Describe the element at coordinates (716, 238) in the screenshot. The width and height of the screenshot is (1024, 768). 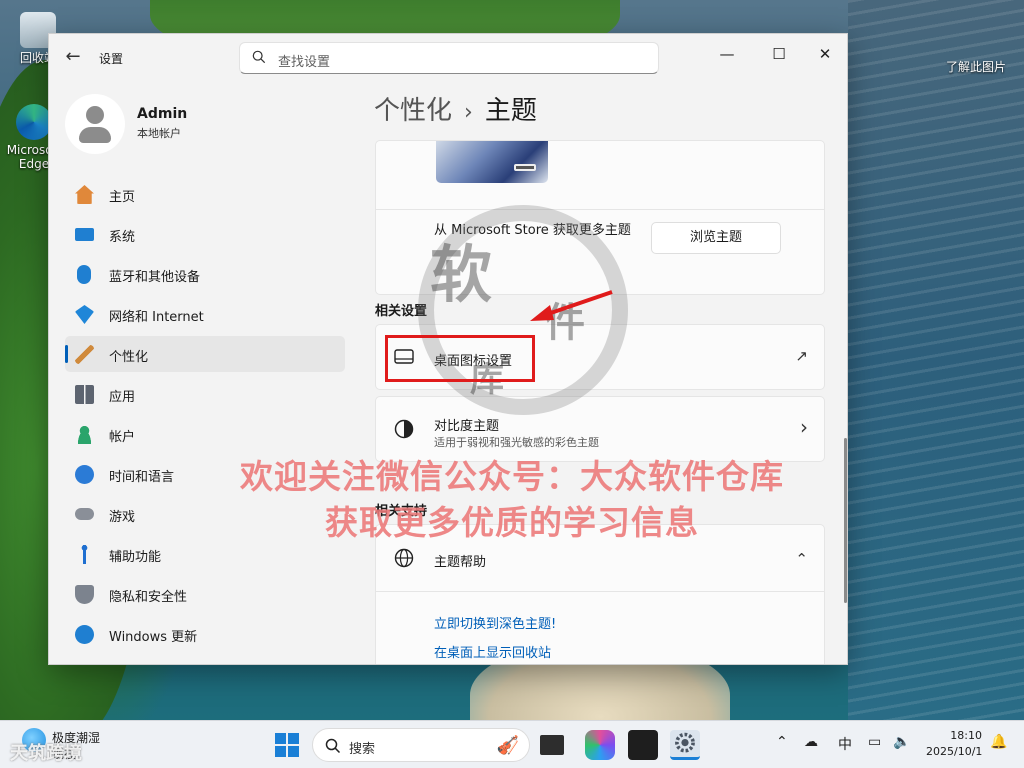
I see `browse-themes-button: 浏览主题` at that location.